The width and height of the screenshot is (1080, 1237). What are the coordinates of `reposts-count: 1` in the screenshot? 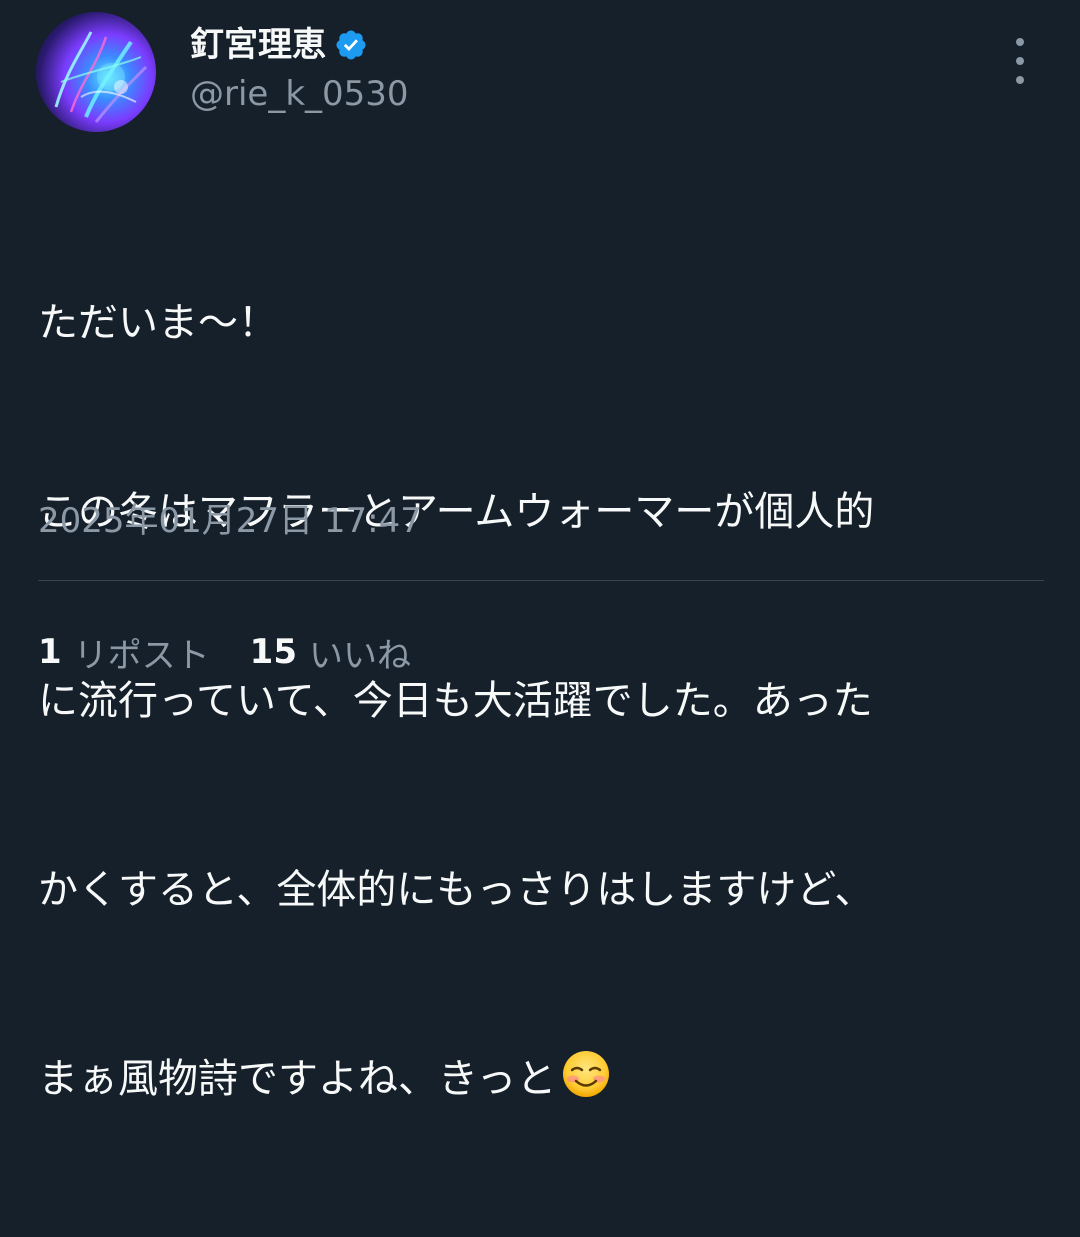 It's located at (50, 652).